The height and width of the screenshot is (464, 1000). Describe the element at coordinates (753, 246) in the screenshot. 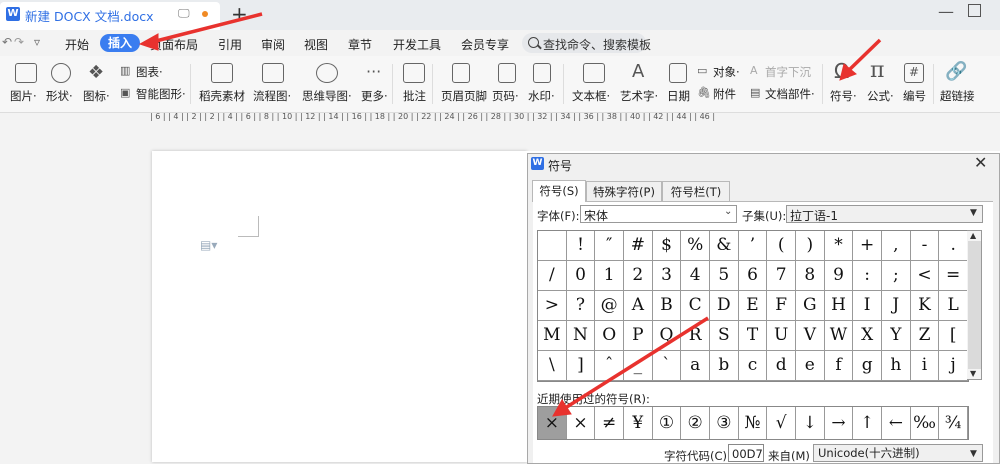

I see `symbol-cell: ’` at that location.